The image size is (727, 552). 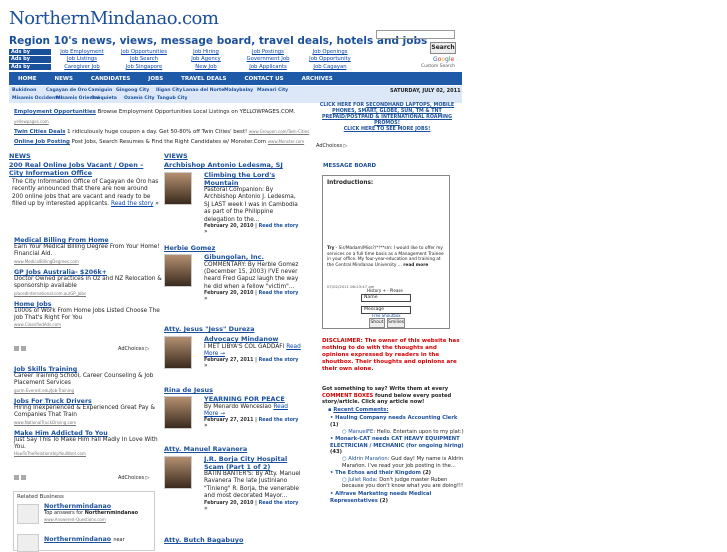 What do you see at coordinates (139, 98) in the screenshot?
I see `location-link: Ozamis City` at bounding box center [139, 98].